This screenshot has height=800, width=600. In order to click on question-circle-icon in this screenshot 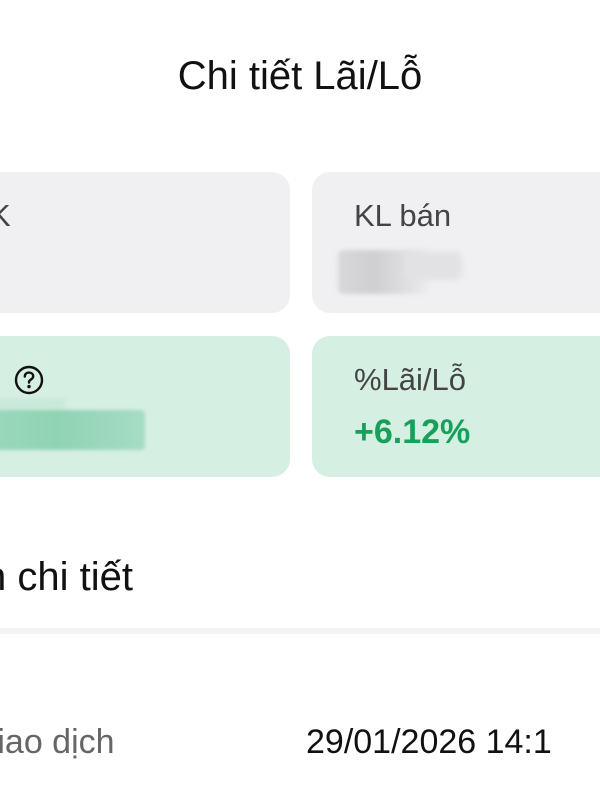, I will do `click(29, 380)`.